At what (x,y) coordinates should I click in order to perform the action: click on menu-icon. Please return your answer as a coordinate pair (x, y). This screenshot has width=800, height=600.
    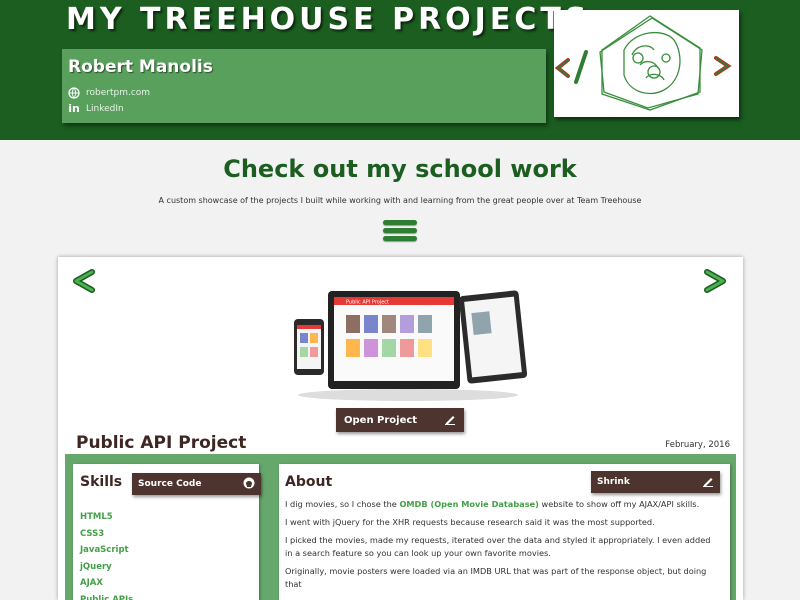
    Looking at the image, I should click on (400, 231).